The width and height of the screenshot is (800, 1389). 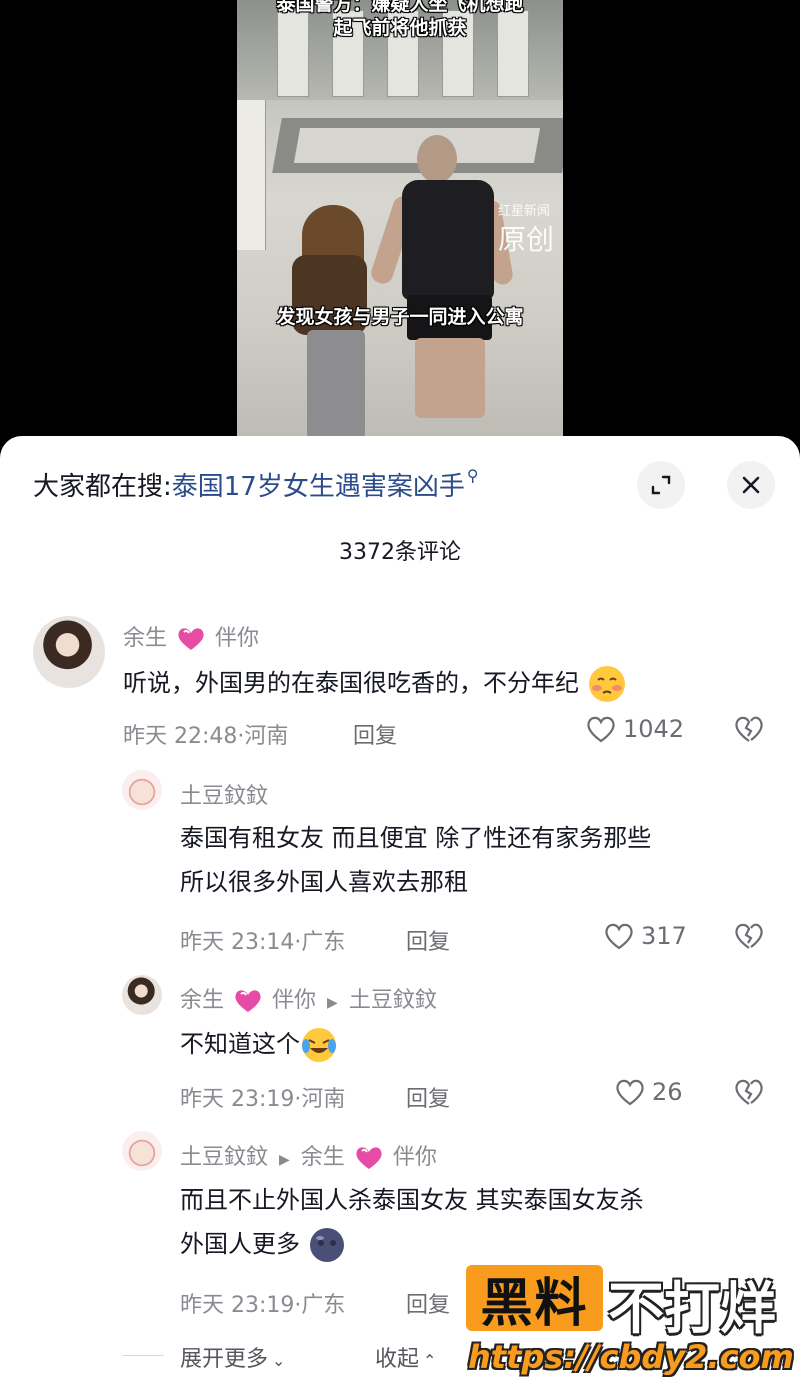 What do you see at coordinates (534, 1299) in the screenshot?
I see `watermark-logo-box: 黑料` at bounding box center [534, 1299].